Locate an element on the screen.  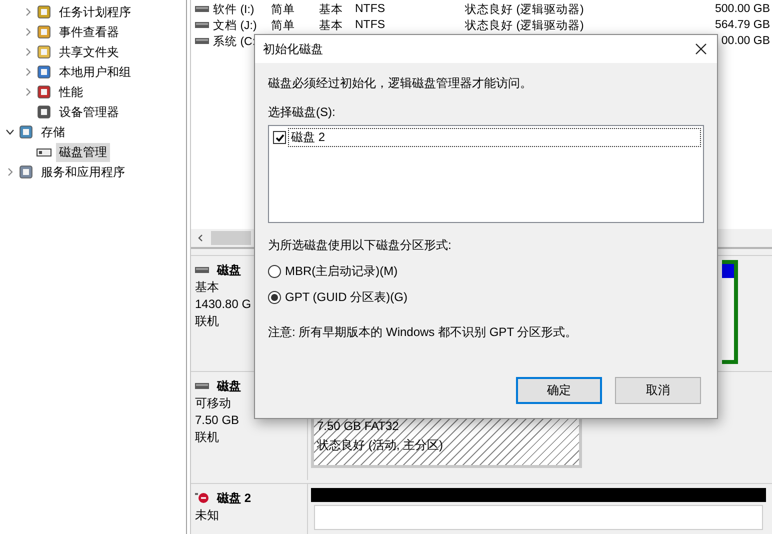
close-icon is located at coordinates (701, 49).